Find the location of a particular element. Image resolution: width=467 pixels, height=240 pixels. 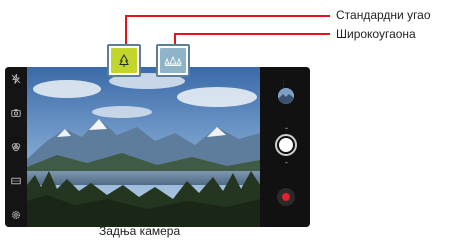

wide-lens-fill is located at coordinates (173, 60).